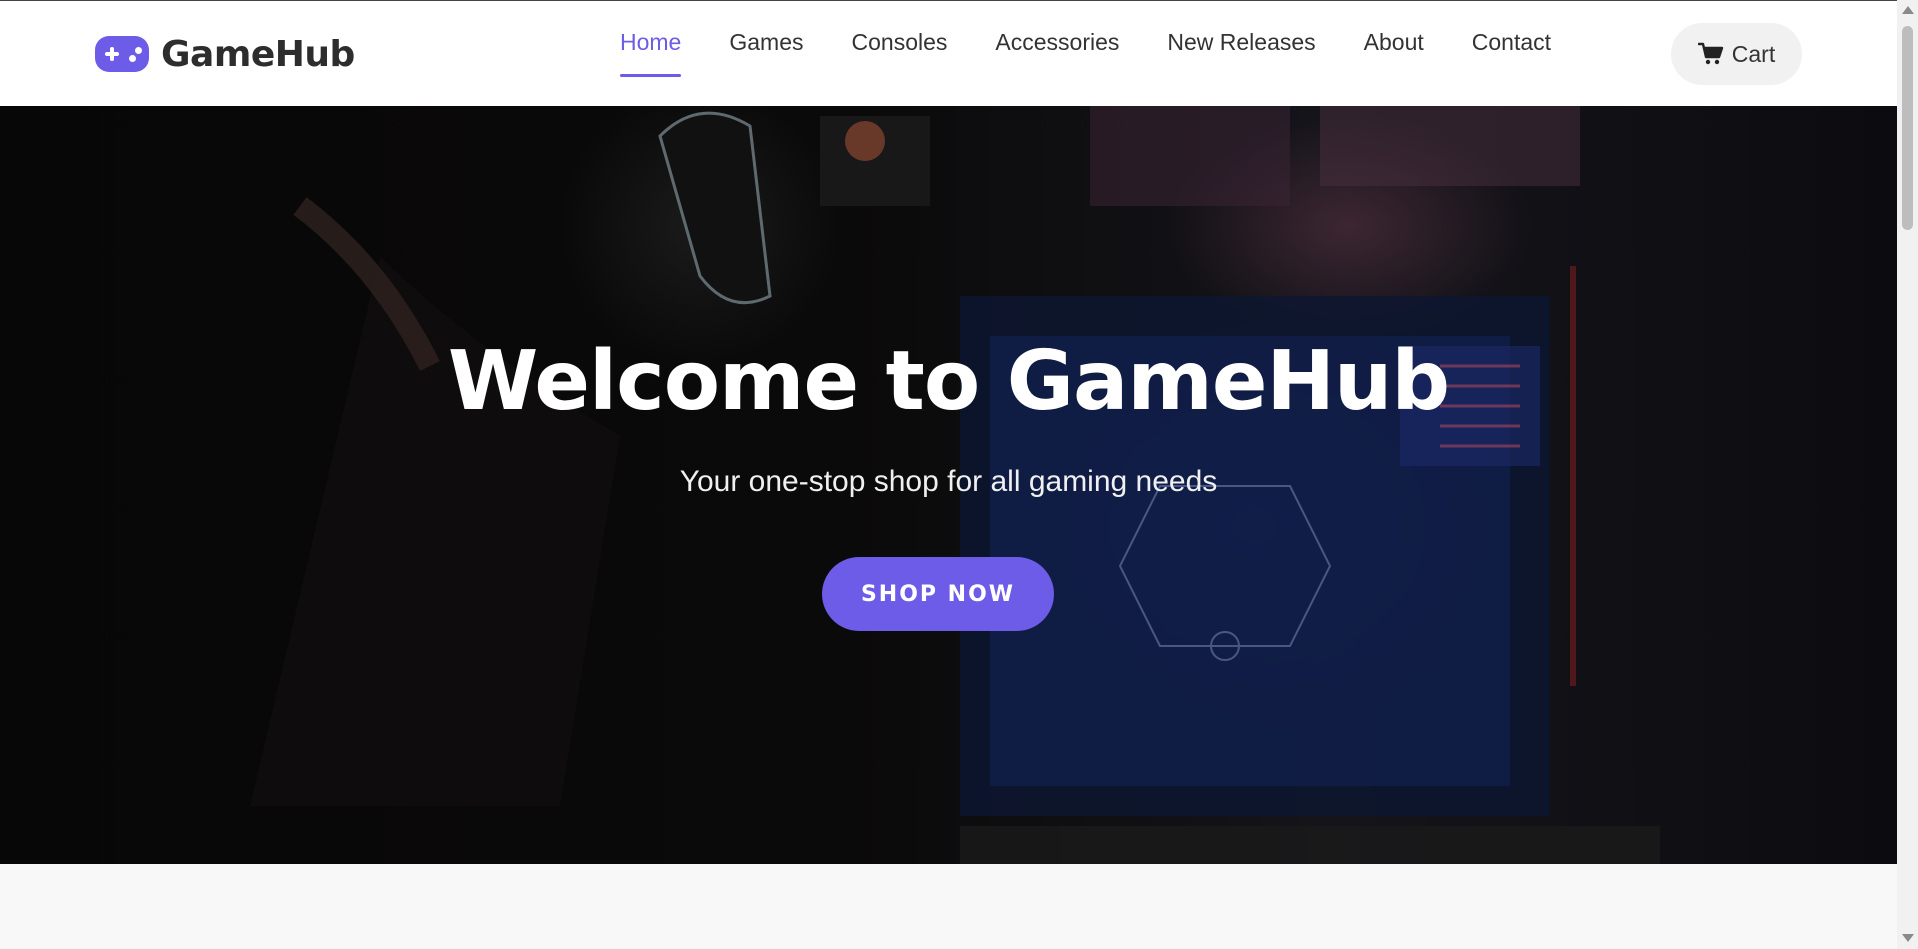  I want to click on cart-icon, so click(1710, 53).